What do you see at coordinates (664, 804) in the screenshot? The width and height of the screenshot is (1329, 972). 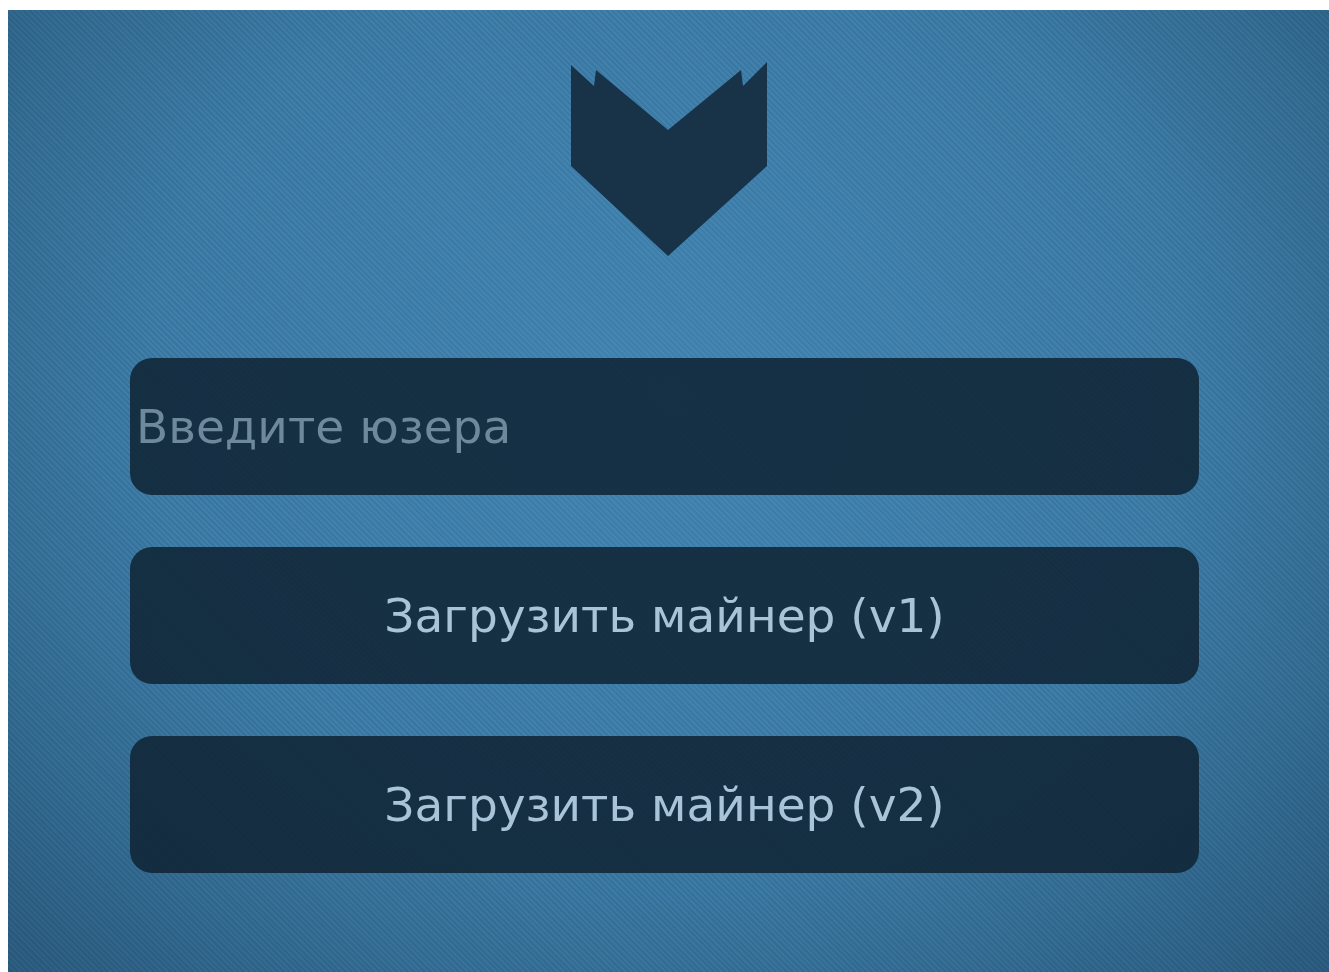 I see `download-button: Загрузить майнер (v2)` at bounding box center [664, 804].